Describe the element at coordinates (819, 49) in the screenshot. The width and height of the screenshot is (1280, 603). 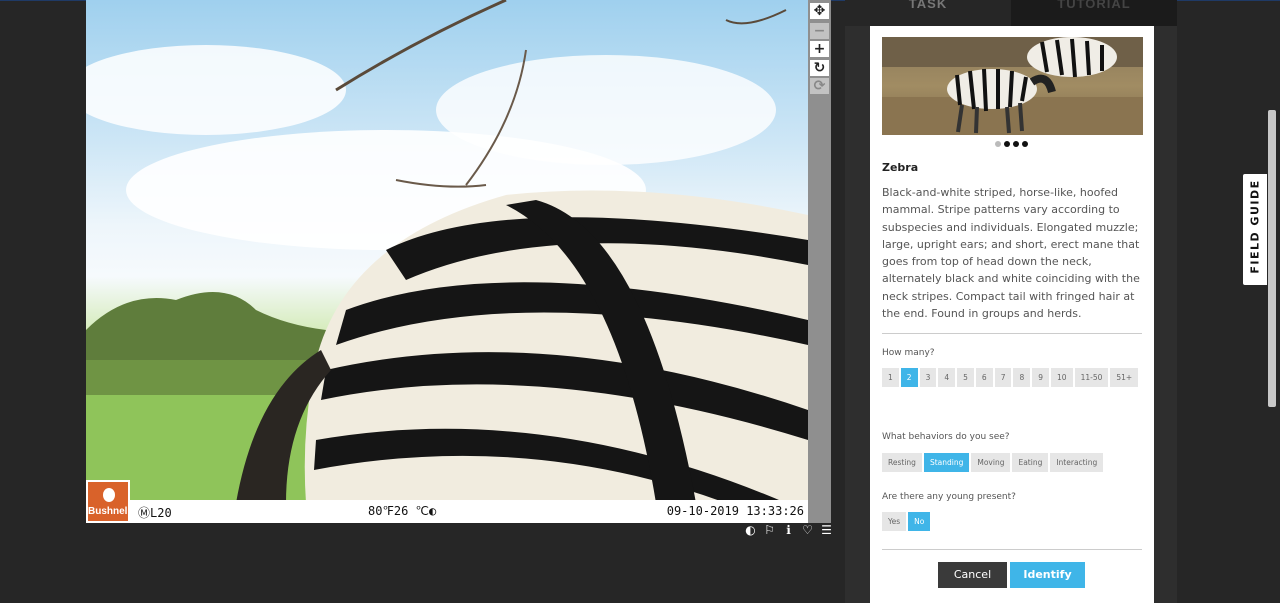
I see `zoom-in-icon: +` at that location.